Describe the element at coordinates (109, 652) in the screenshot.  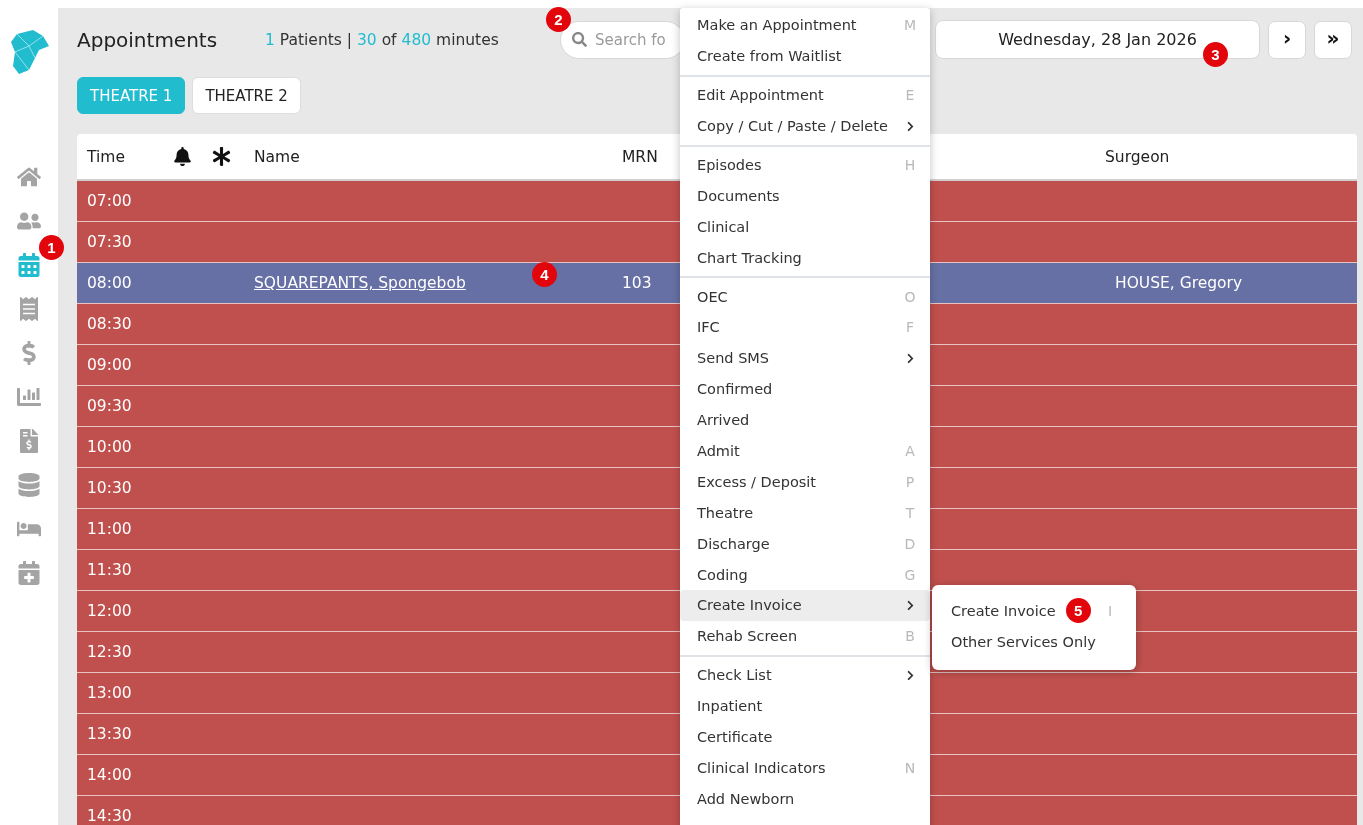
I see `time-cell: 12:30` at that location.